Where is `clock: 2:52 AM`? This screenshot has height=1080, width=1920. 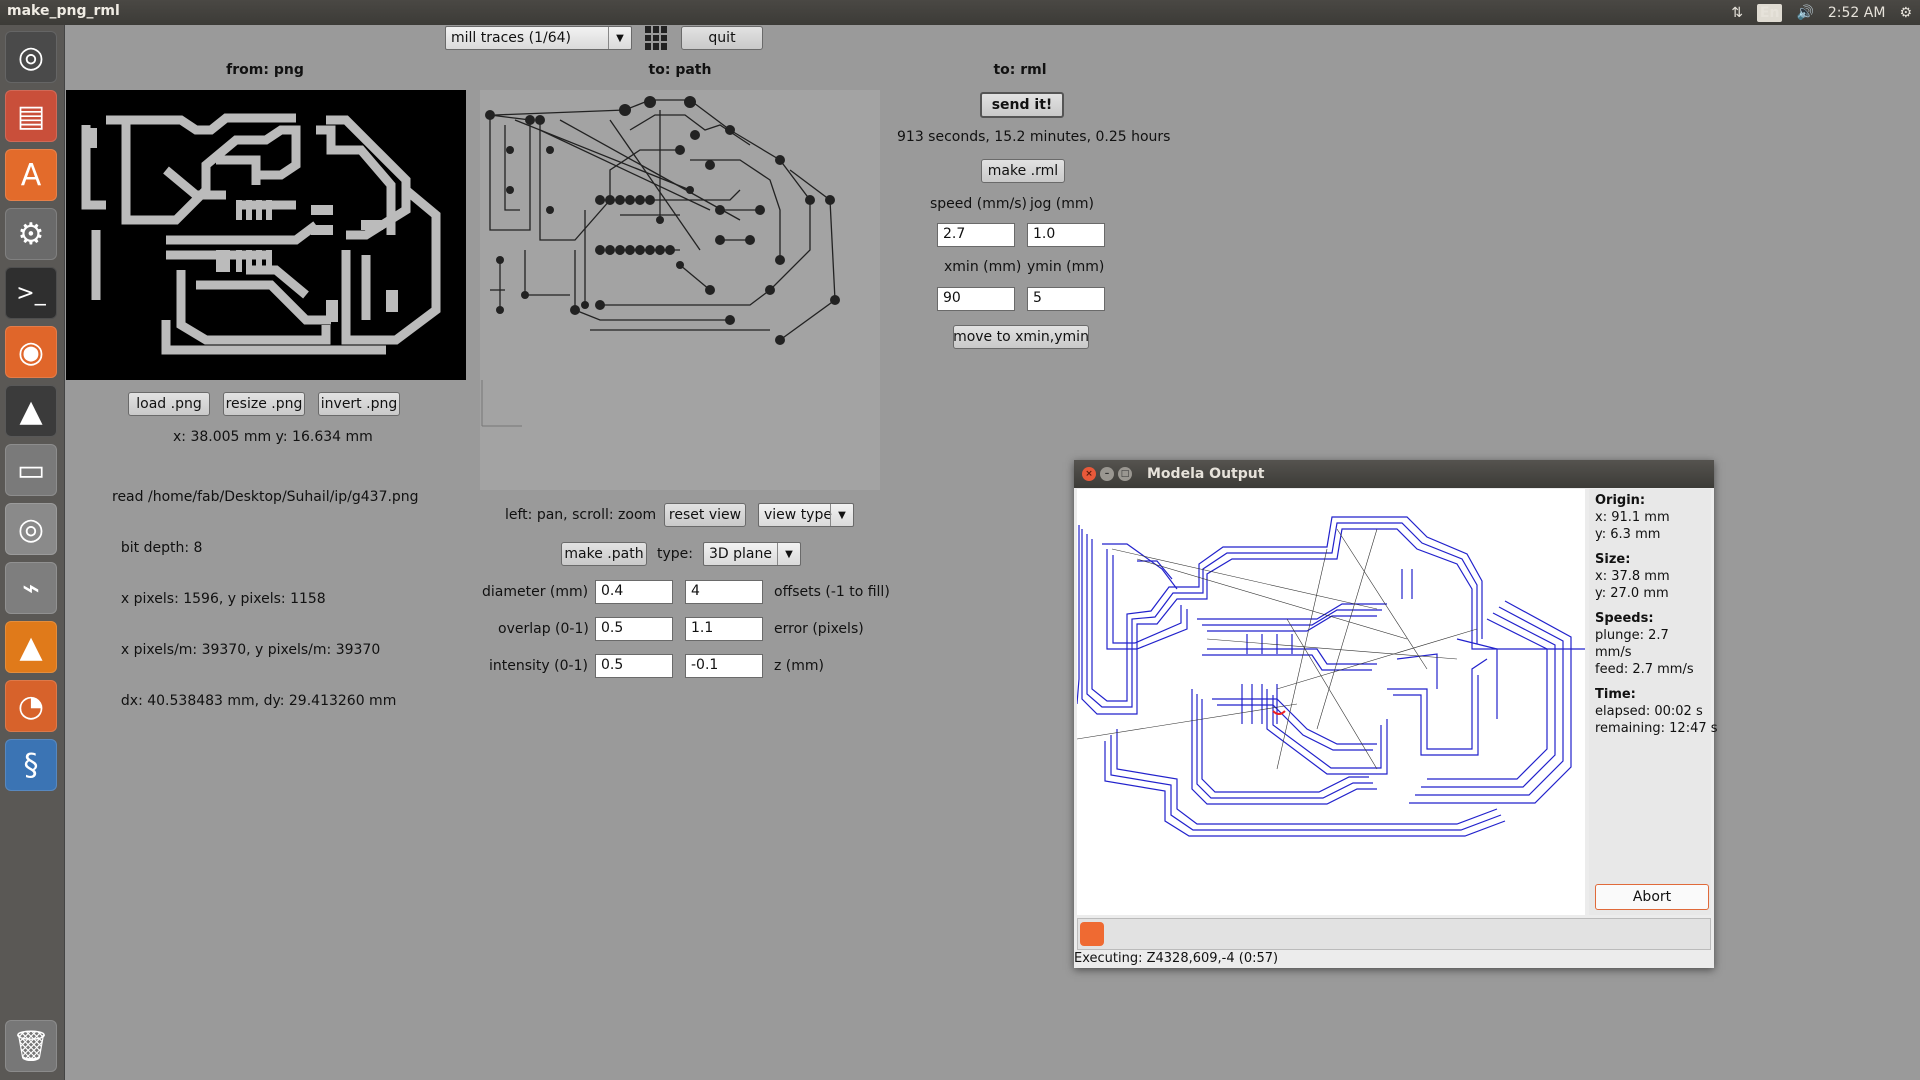
clock: 2:52 AM is located at coordinates (1857, 13).